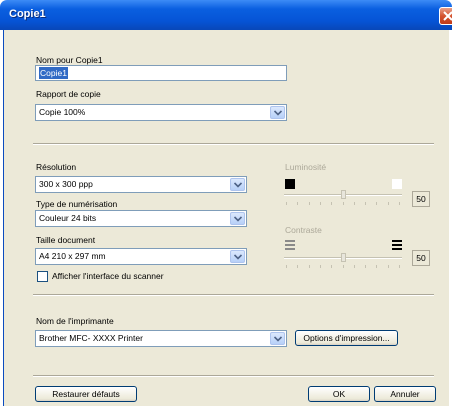  Describe the element at coordinates (42, 276) in the screenshot. I see `scanner-ui-checkbox` at that location.